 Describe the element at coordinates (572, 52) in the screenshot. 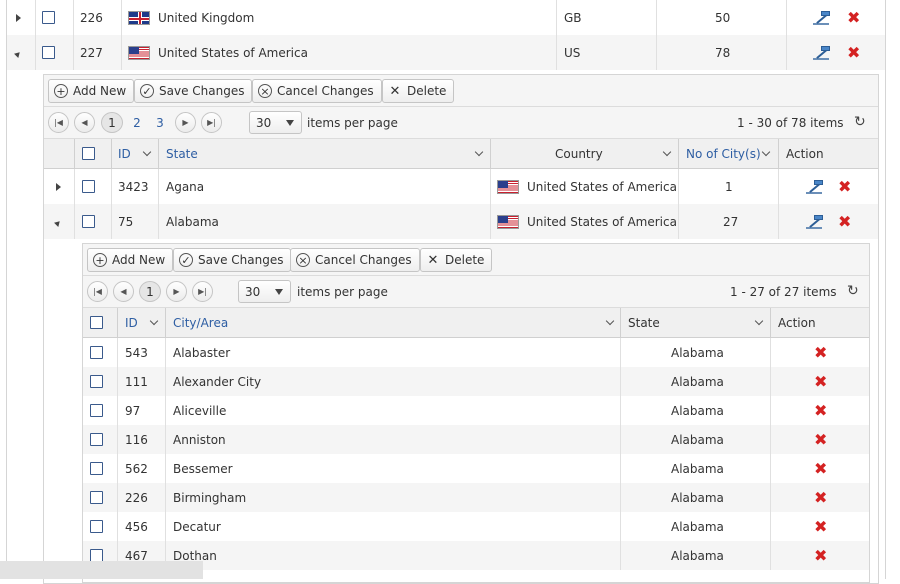

I see `country-code: US` at that location.